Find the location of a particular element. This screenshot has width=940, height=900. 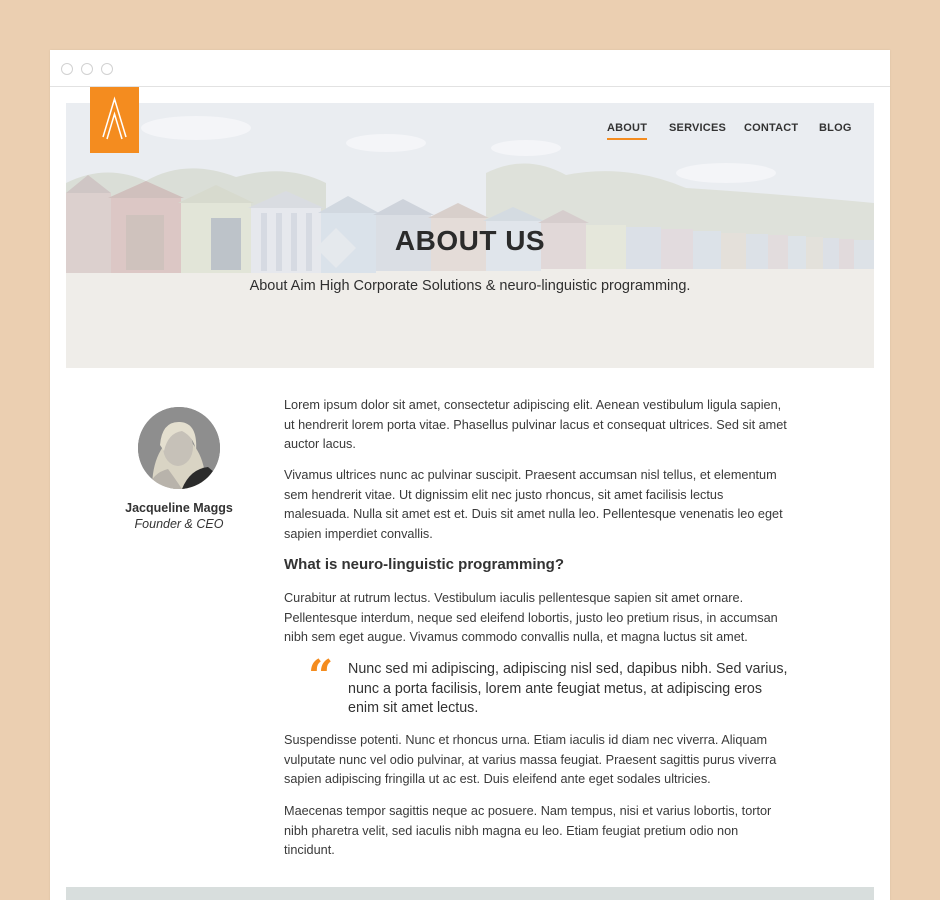

window-maximize-button is located at coordinates (107, 69).